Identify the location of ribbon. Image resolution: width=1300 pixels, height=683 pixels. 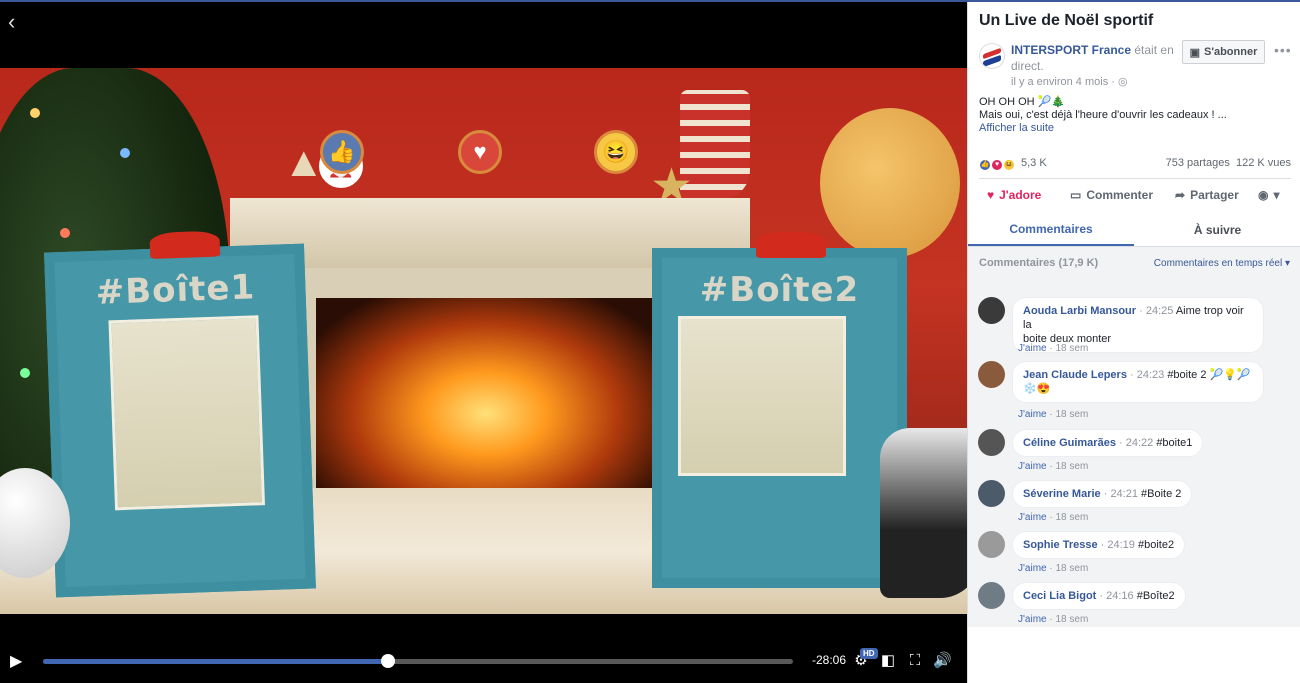
(185, 244).